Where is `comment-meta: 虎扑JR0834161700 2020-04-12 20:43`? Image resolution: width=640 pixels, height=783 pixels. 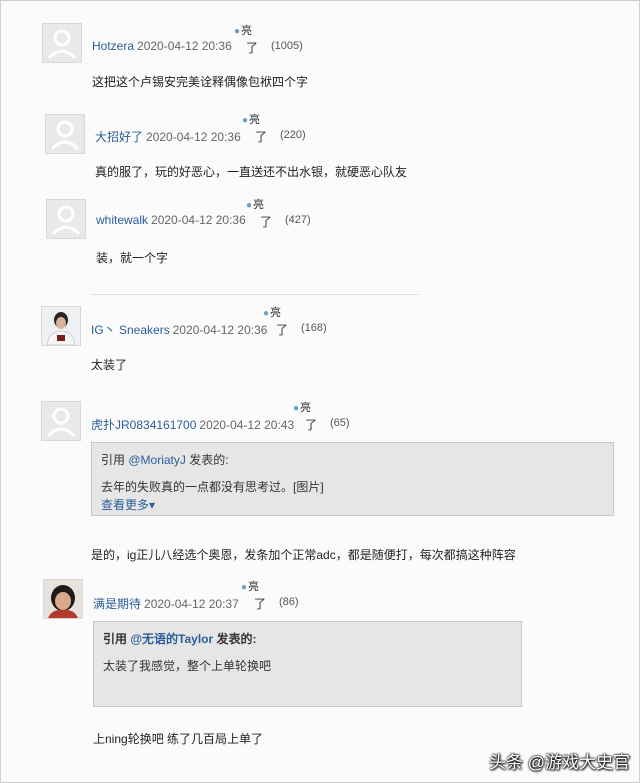 comment-meta: 虎扑JR0834161700 2020-04-12 20:43 is located at coordinates (192, 424).